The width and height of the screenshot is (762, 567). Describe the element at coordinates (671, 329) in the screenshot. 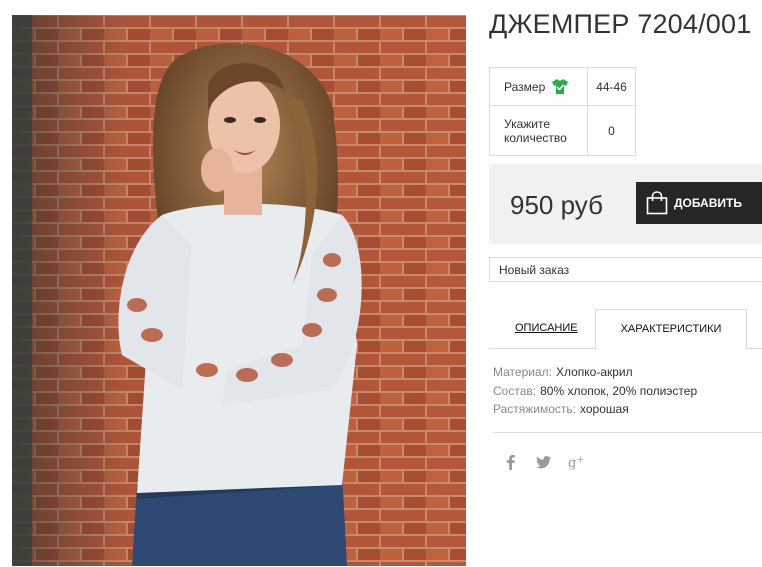

I see `tab-characteristics: ХАРАКТЕРИСТИКИ` at that location.